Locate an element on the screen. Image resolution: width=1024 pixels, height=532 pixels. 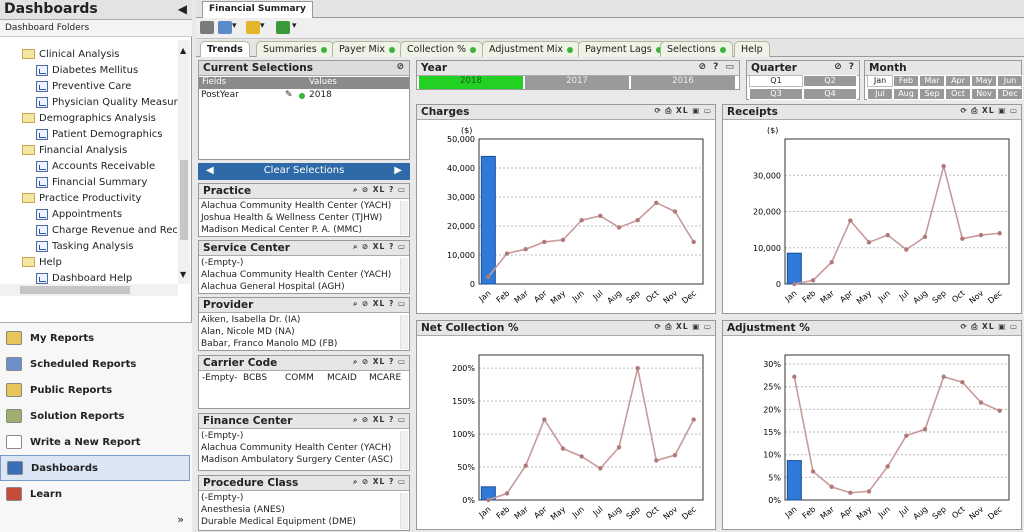
quarter-option: Q3 is located at coordinates (776, 94).